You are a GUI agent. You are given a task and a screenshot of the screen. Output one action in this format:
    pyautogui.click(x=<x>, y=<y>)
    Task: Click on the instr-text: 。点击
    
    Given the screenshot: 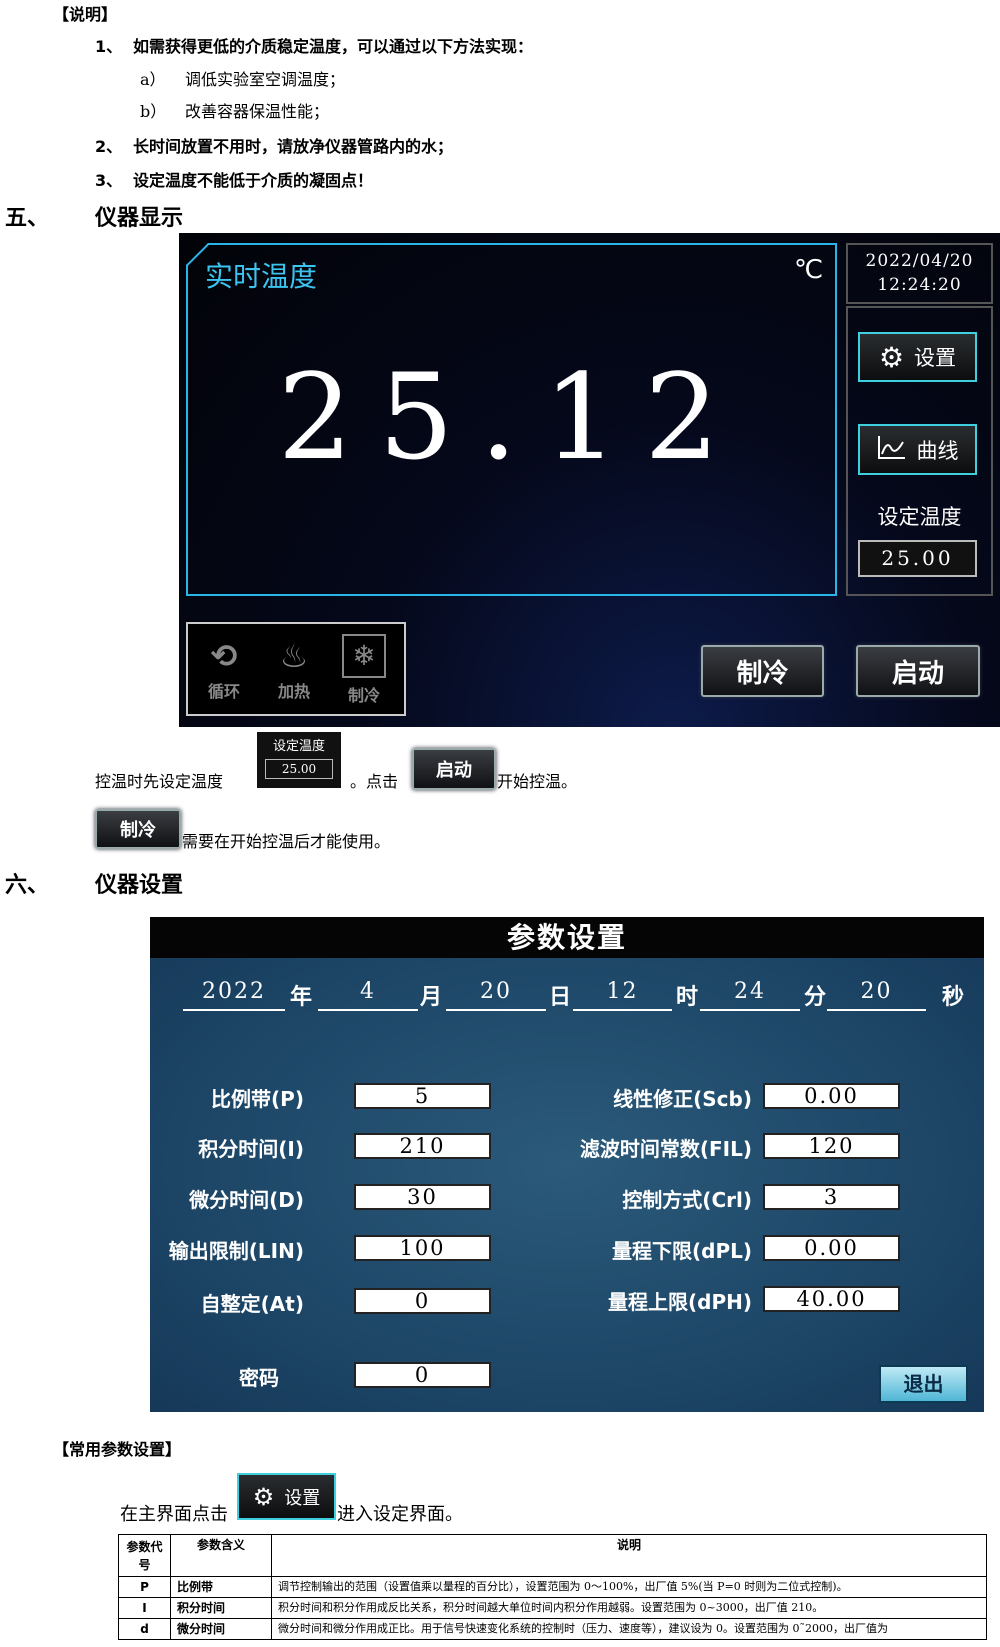 What is the action you would take?
    pyautogui.click(x=374, y=781)
    